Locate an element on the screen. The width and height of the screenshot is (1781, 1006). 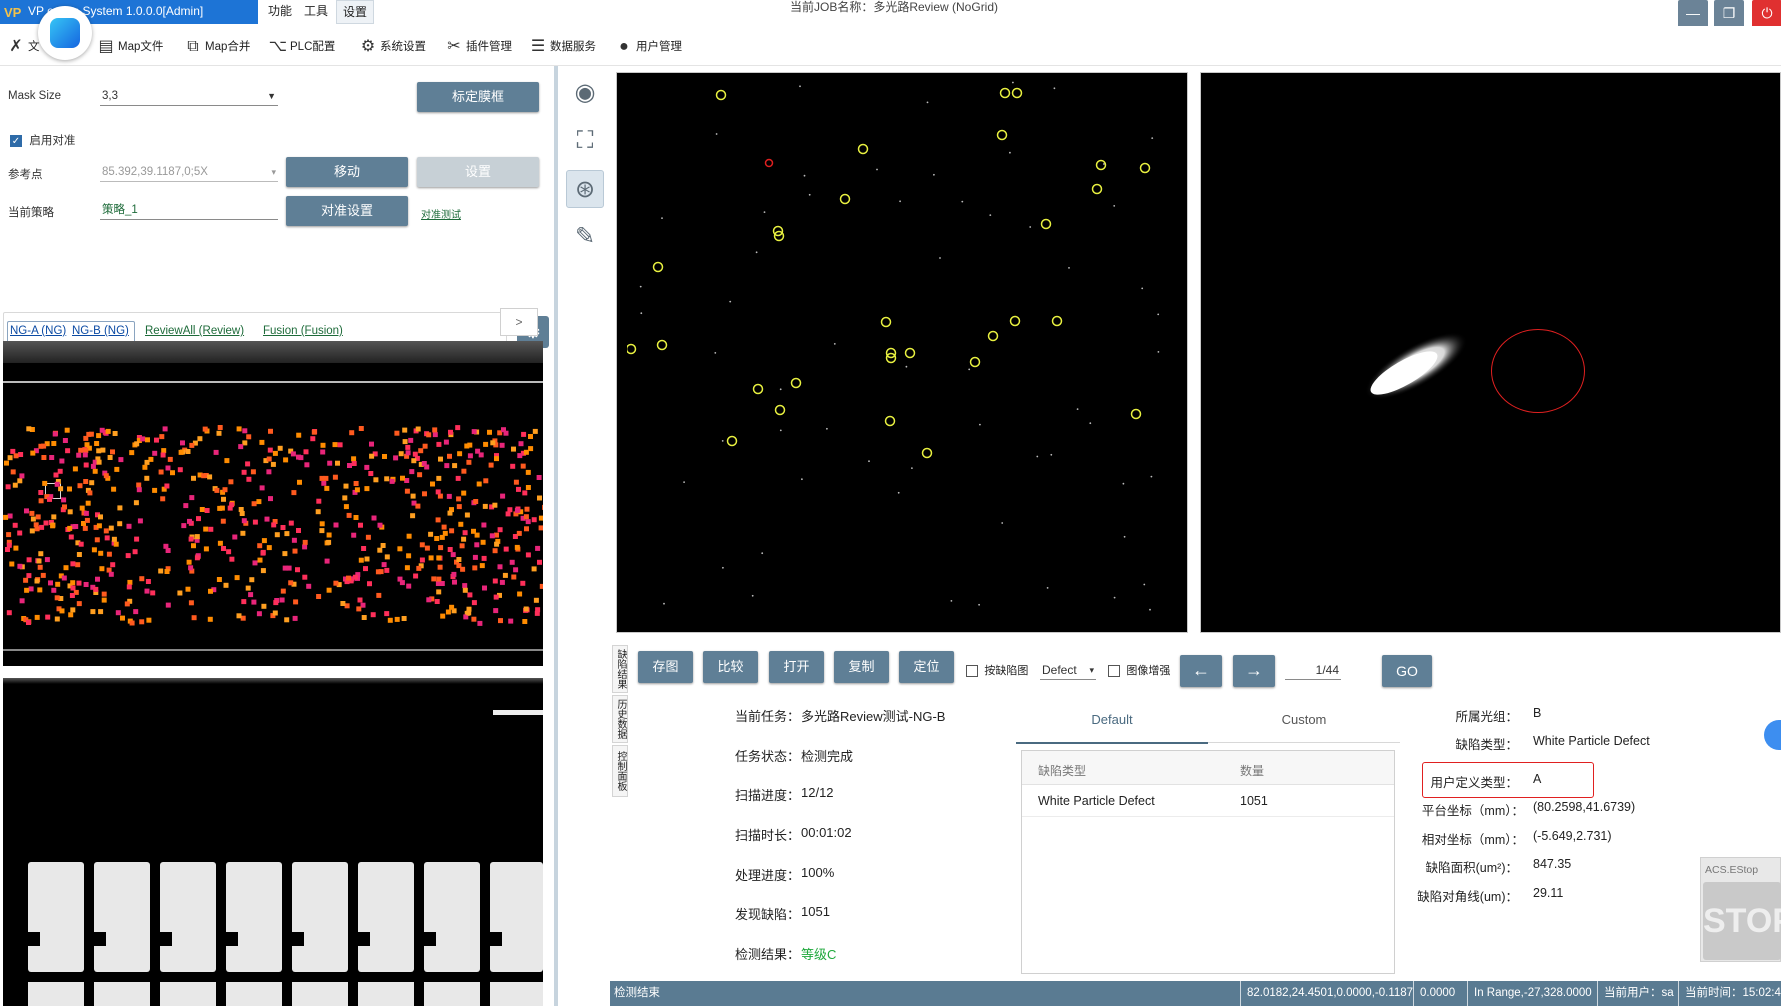
tab-history-data: 历史数据 is located at coordinates (620, 719).